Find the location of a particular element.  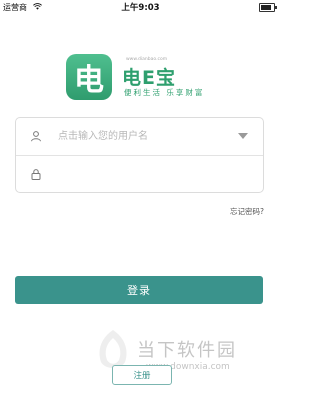

username-row is located at coordinates (139, 136).